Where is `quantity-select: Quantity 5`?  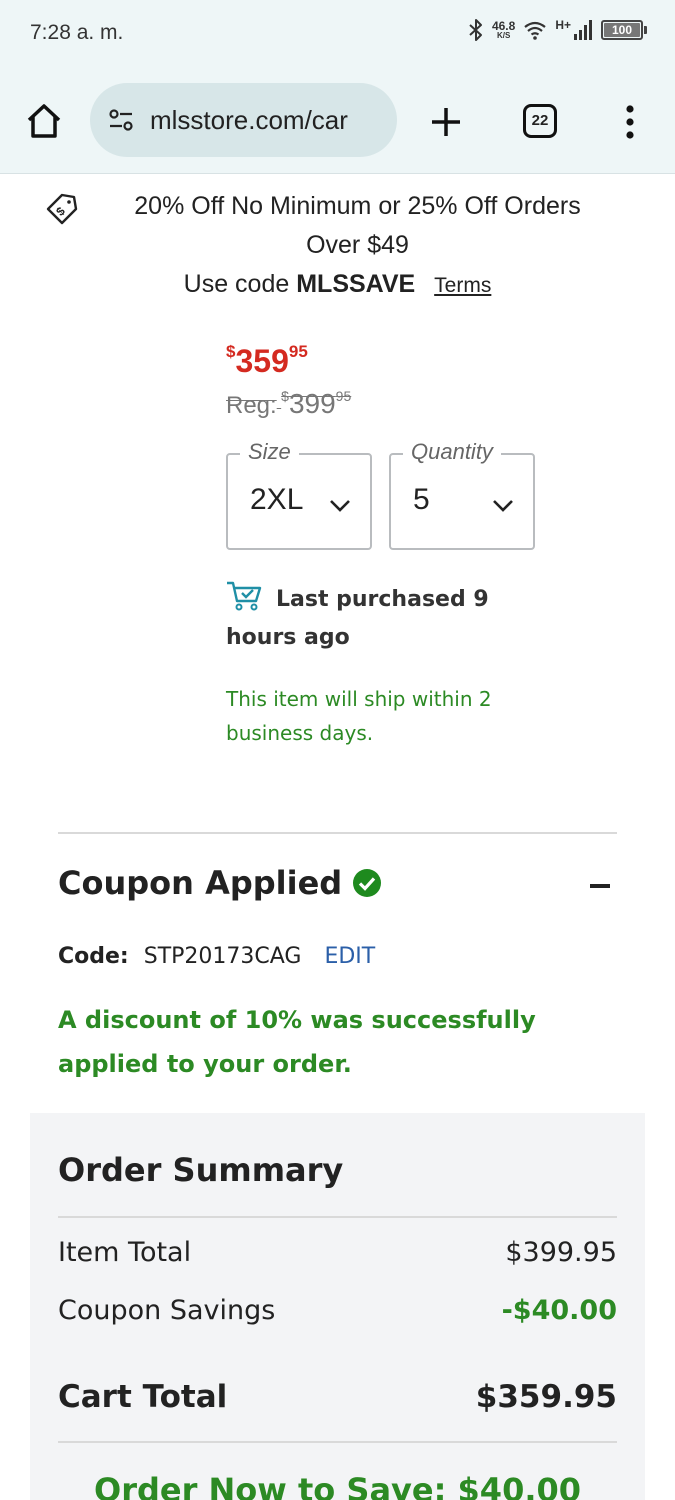
quantity-select: Quantity 5 is located at coordinates (462, 494).